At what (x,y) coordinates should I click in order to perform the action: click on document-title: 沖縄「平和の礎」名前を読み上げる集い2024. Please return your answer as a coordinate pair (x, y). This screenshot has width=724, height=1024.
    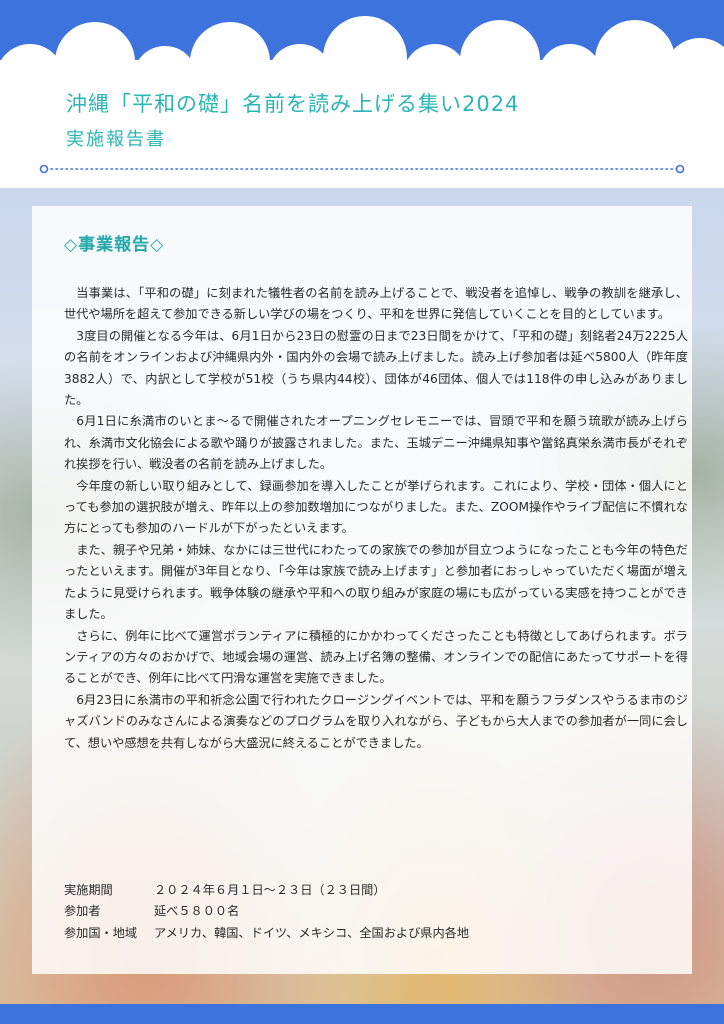
    Looking at the image, I should click on (293, 104).